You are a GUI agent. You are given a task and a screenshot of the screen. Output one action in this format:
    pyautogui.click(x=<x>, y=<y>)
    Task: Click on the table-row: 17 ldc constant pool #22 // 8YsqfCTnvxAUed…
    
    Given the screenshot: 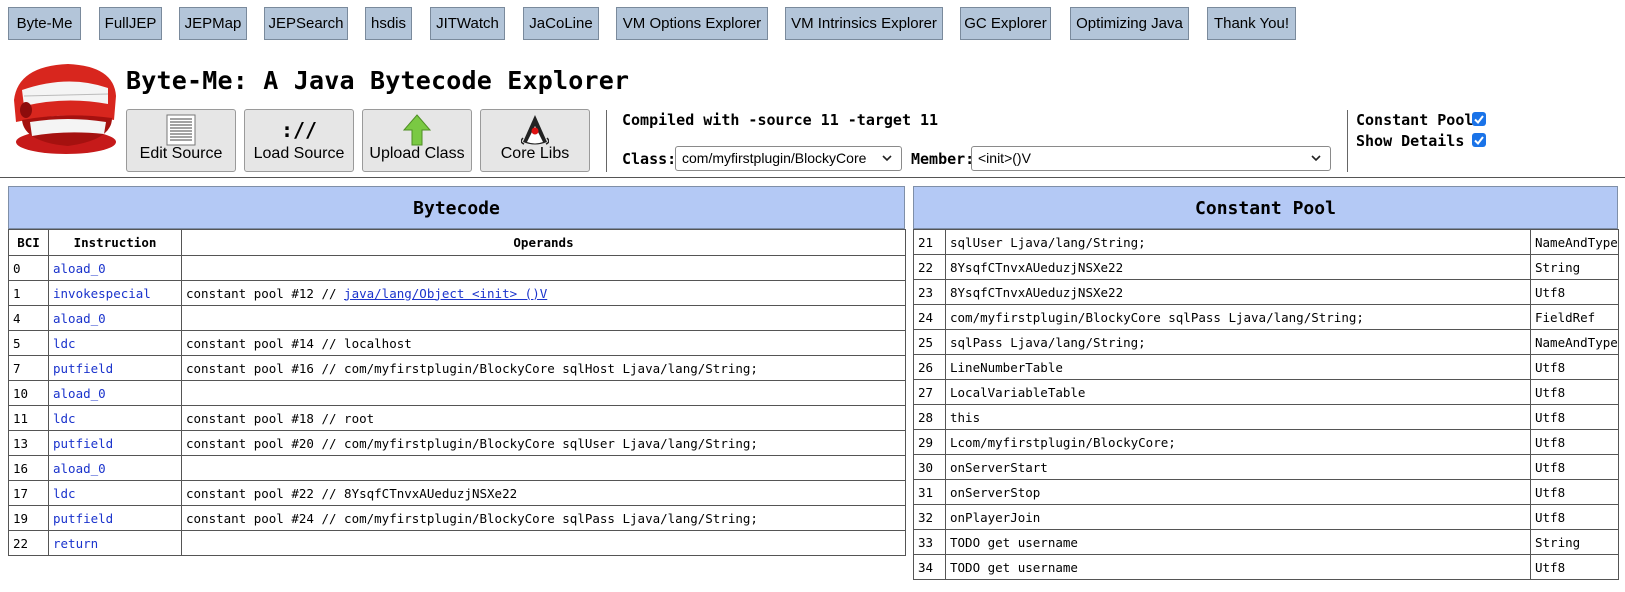 What is the action you would take?
    pyautogui.click(x=457, y=493)
    